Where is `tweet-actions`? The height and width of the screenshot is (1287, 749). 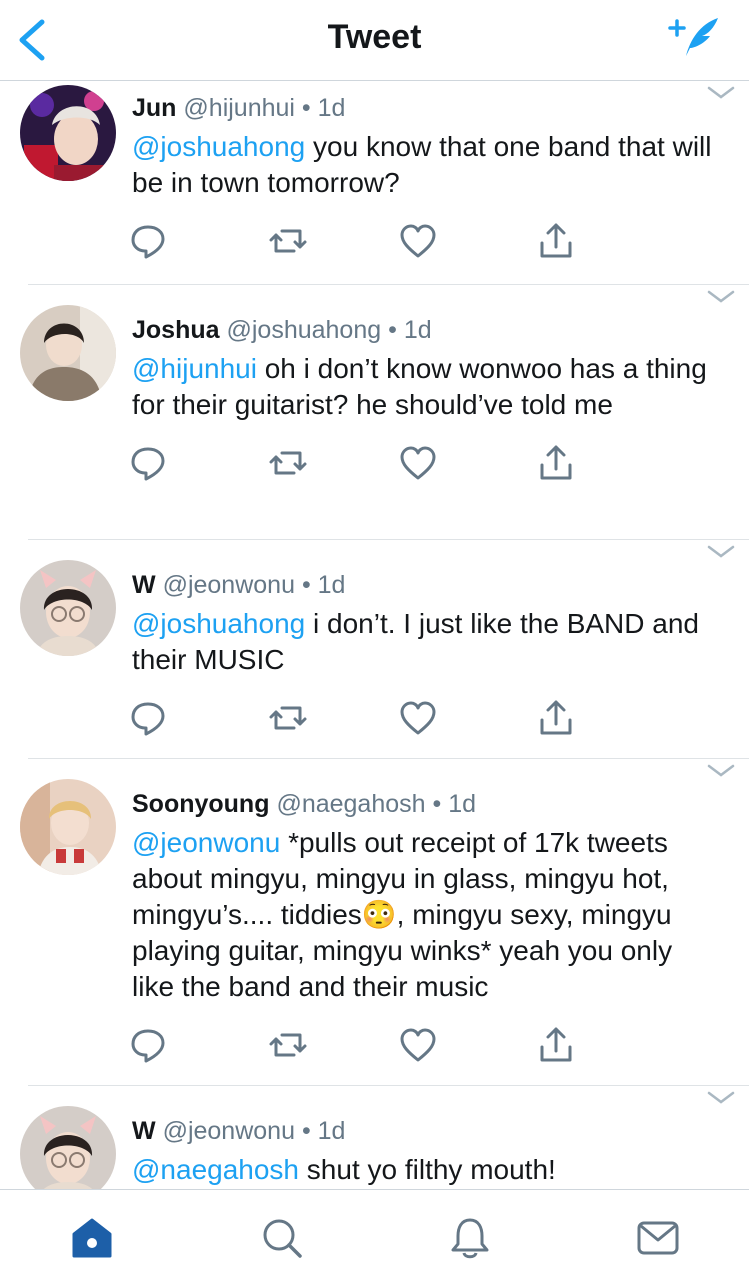
tweet-actions is located at coordinates (388, 483).